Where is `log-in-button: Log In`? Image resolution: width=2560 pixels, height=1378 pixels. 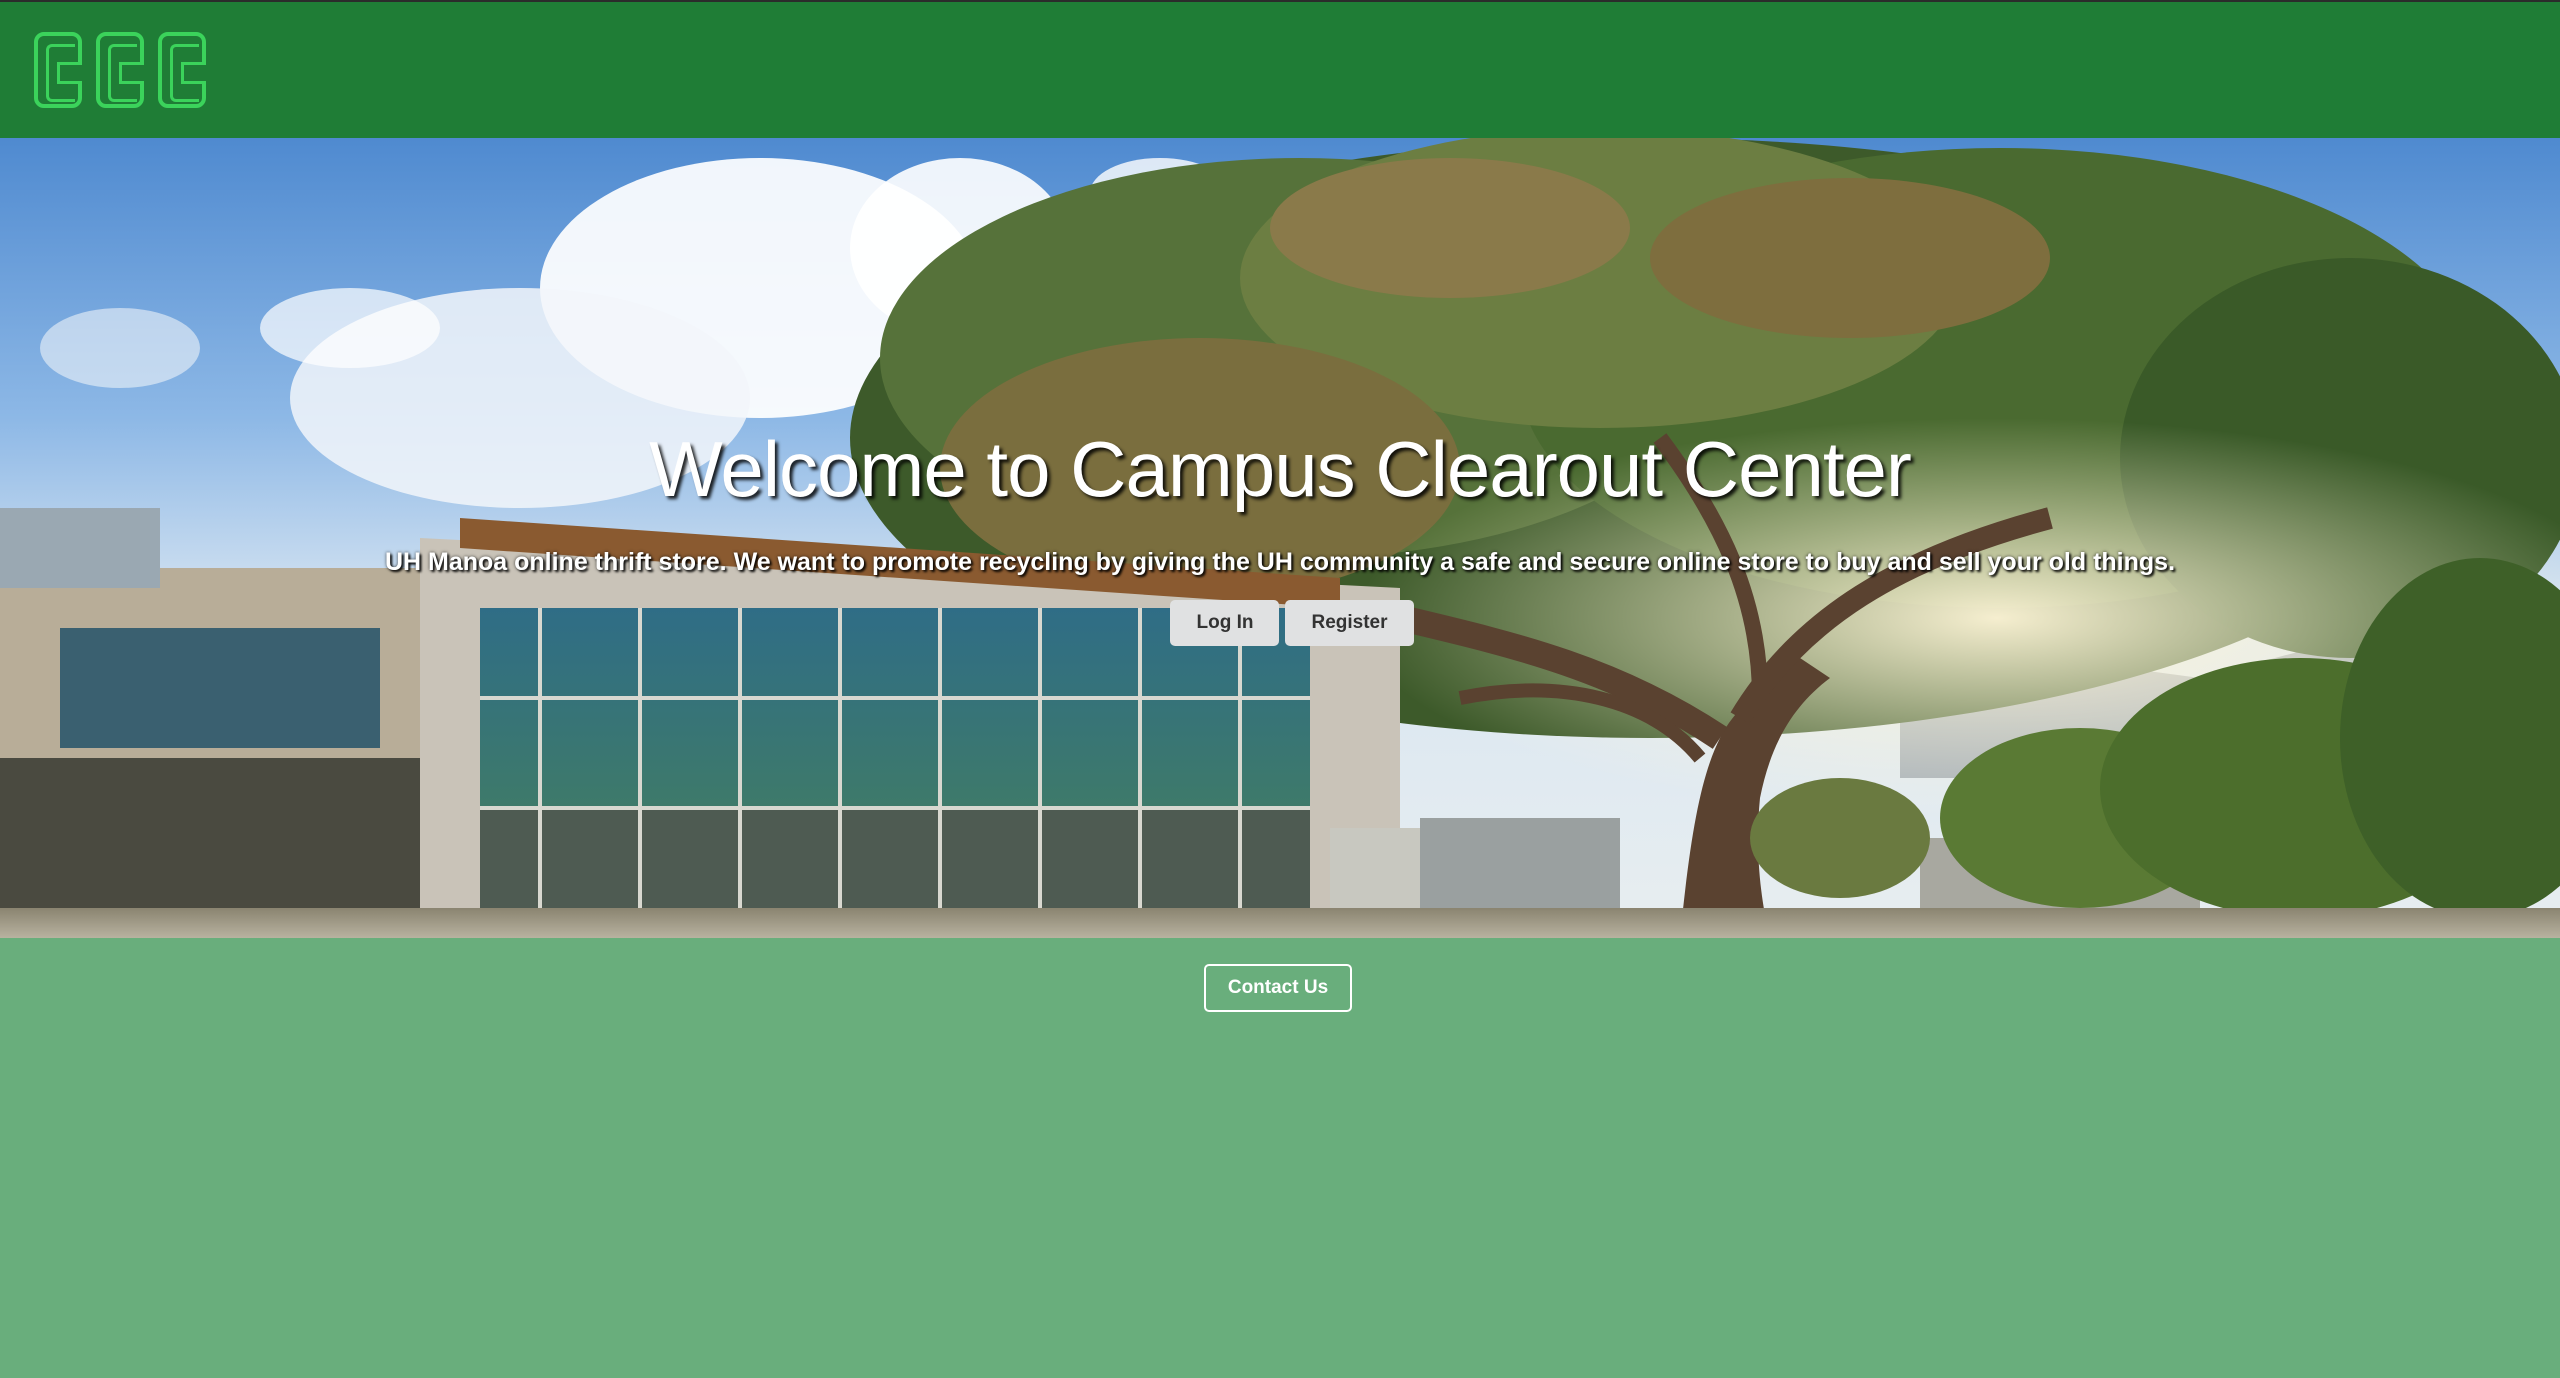 log-in-button: Log In is located at coordinates (1225, 623).